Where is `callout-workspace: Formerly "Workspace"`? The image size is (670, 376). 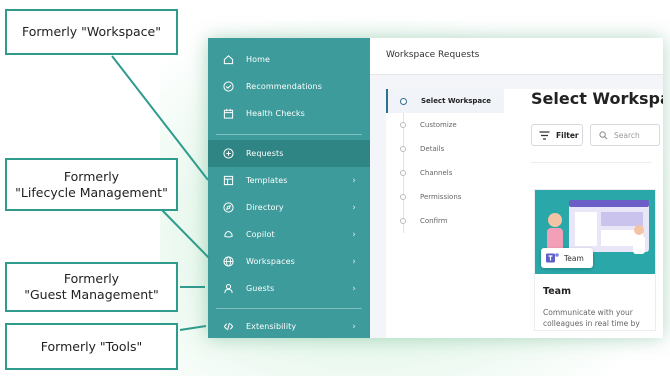 callout-workspace: Formerly "Workspace" is located at coordinates (91, 32).